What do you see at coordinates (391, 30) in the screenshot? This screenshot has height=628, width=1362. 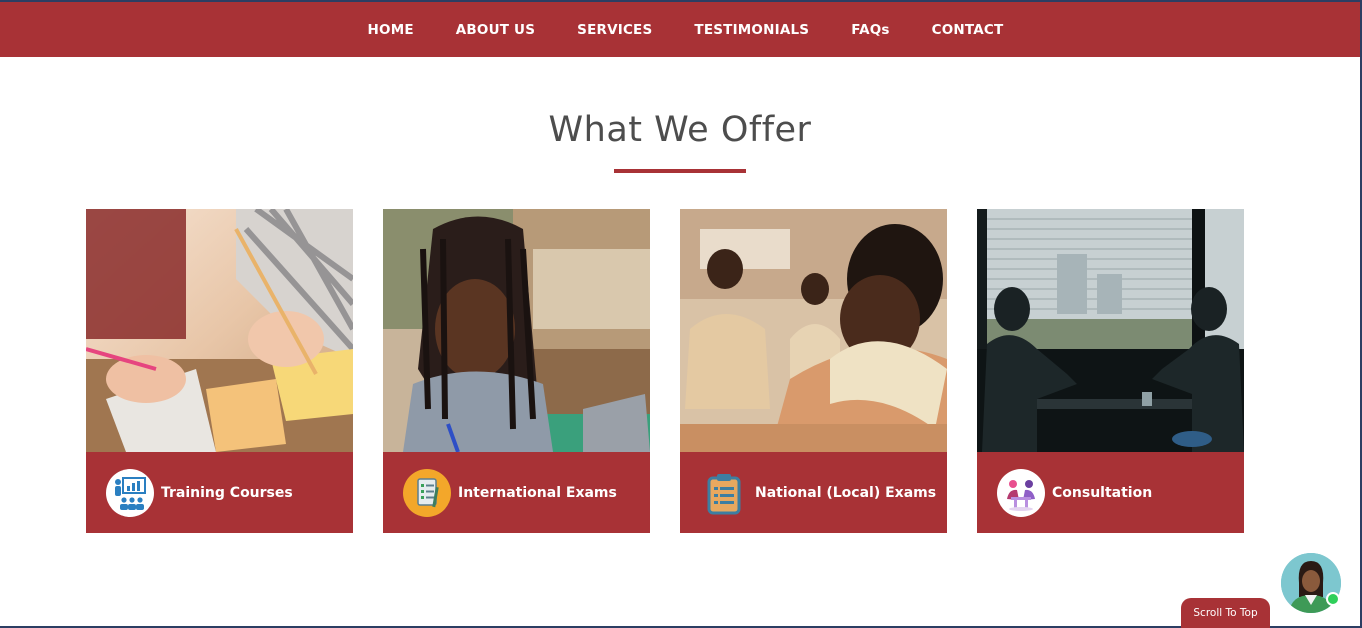 I see `nav-home: HOME` at bounding box center [391, 30].